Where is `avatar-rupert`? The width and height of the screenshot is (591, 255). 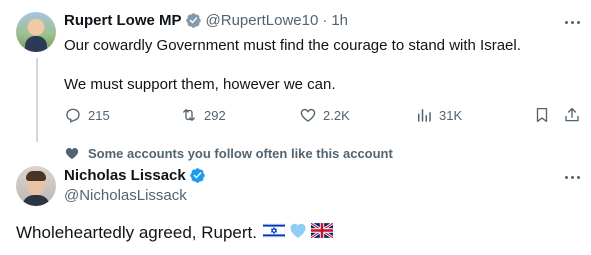
avatar-rupert is located at coordinates (36, 32).